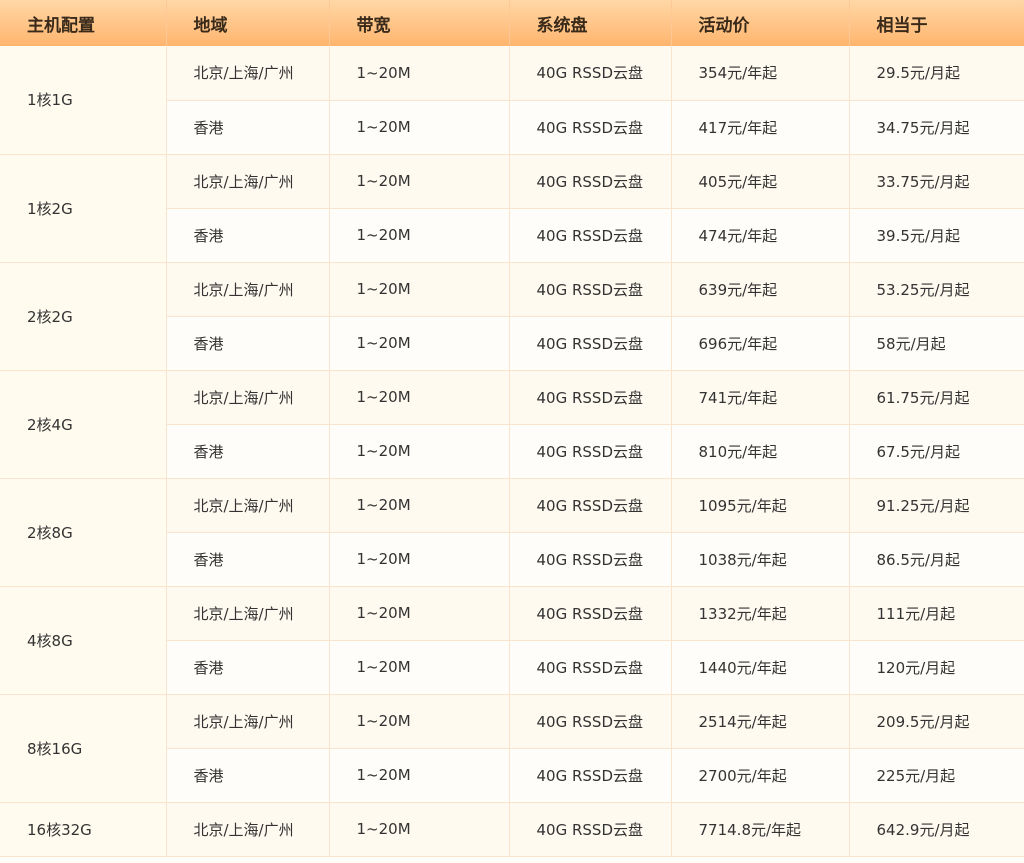 Image resolution: width=1024 pixels, height=863 pixels. I want to click on cell-price: 741元/年起, so click(760, 397).